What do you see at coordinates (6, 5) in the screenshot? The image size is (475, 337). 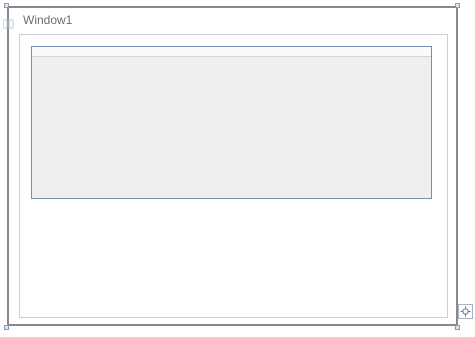 I see `resize-handle-top-left` at bounding box center [6, 5].